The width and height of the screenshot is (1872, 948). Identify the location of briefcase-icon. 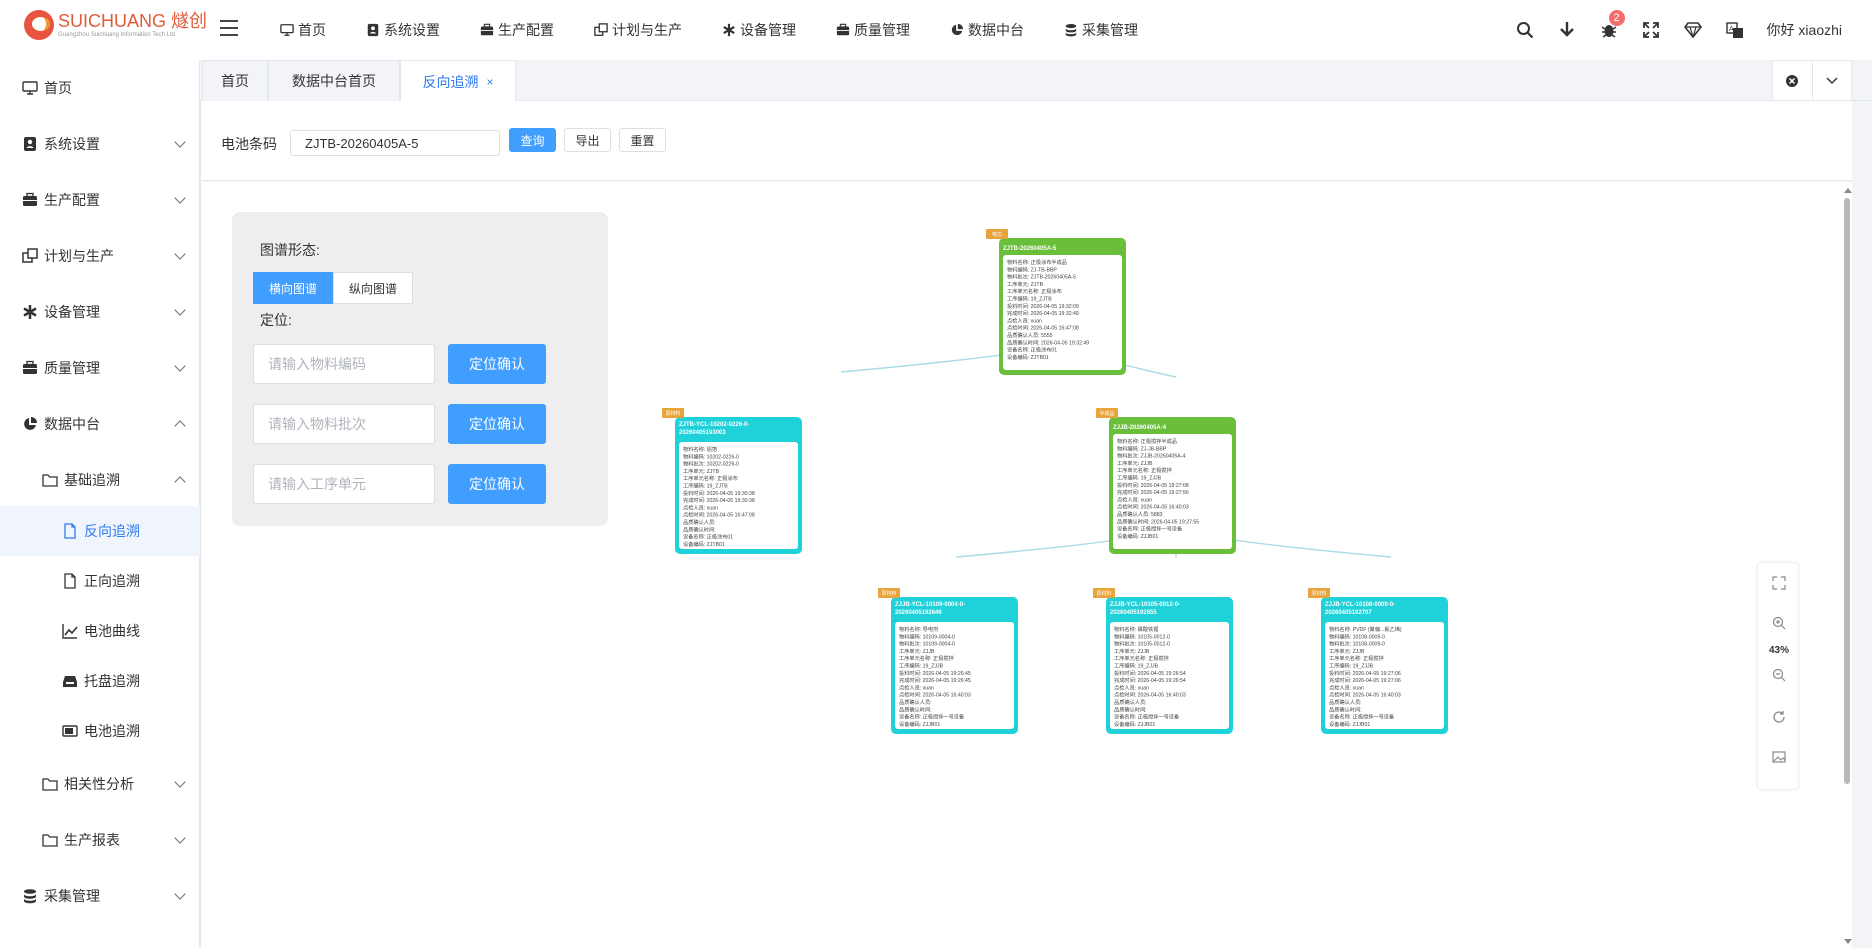
(30, 199).